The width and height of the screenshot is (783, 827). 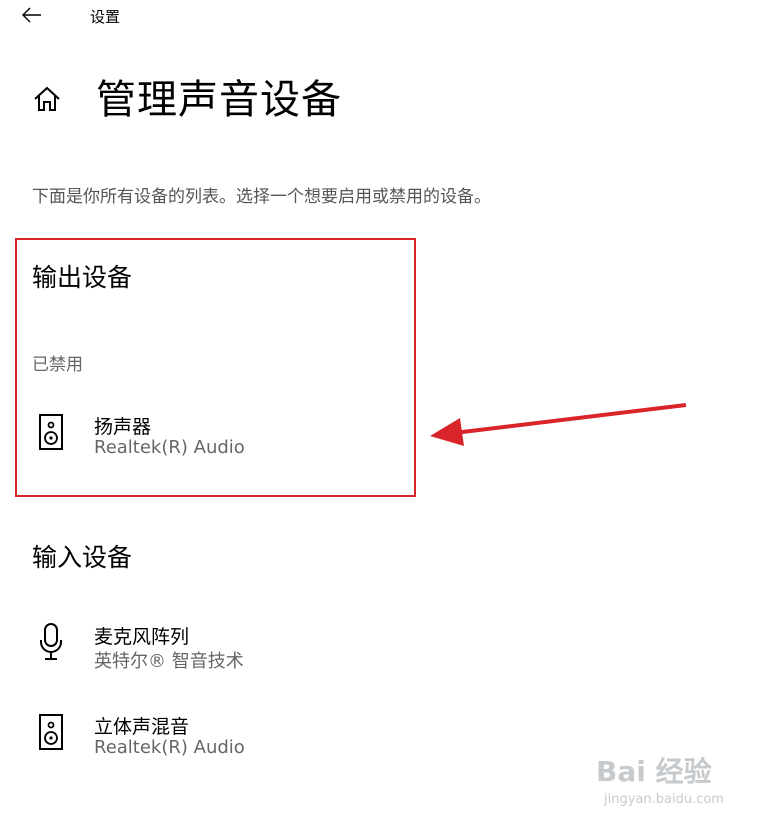 What do you see at coordinates (664, 799) in the screenshot?
I see `watermark-url: jingyan.baidu.com` at bounding box center [664, 799].